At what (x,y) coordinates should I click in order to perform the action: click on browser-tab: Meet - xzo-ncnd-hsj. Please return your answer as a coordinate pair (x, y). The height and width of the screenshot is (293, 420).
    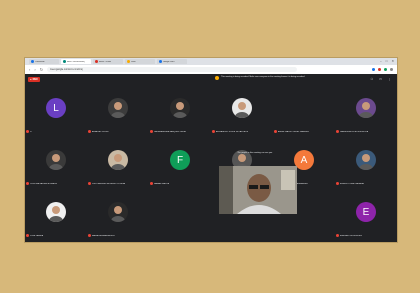
    Looking at the image, I should click on (76, 61).